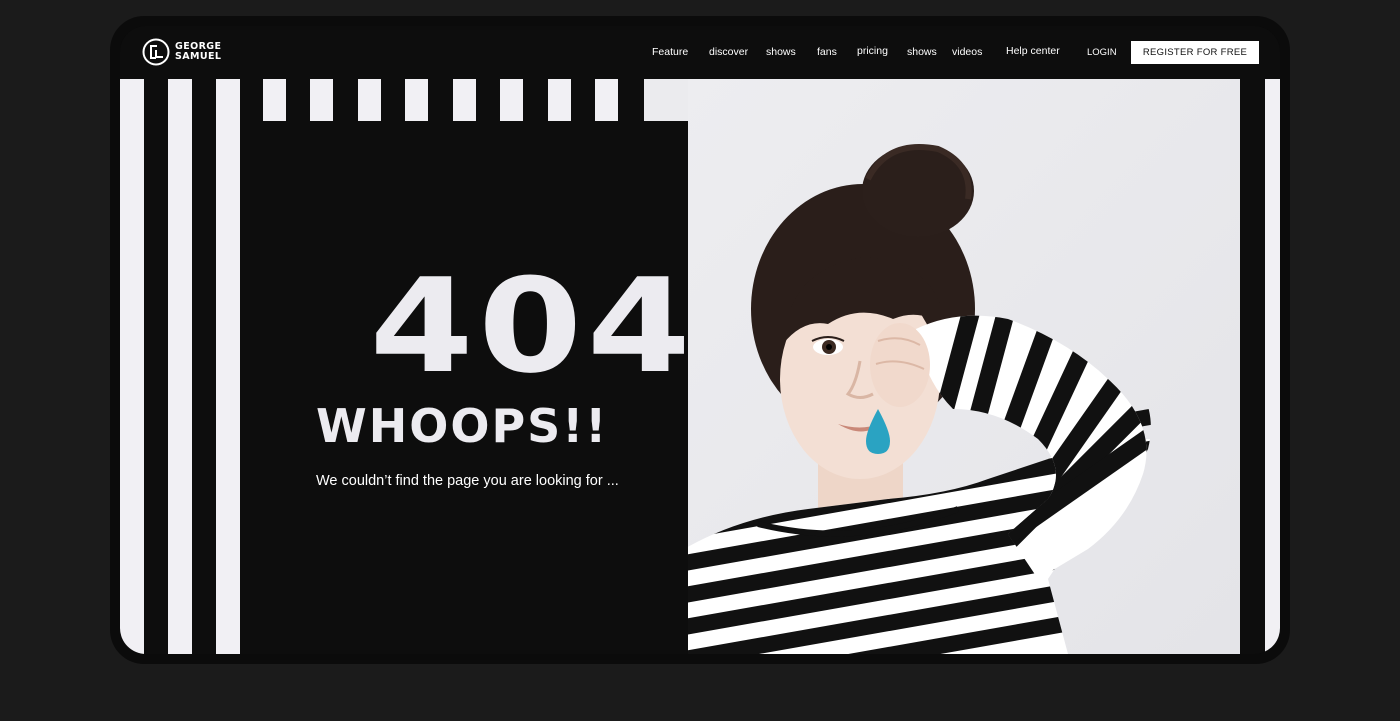 The width and height of the screenshot is (1400, 721). Describe the element at coordinates (670, 52) in the screenshot. I see `nav-item-feature: Feature` at that location.